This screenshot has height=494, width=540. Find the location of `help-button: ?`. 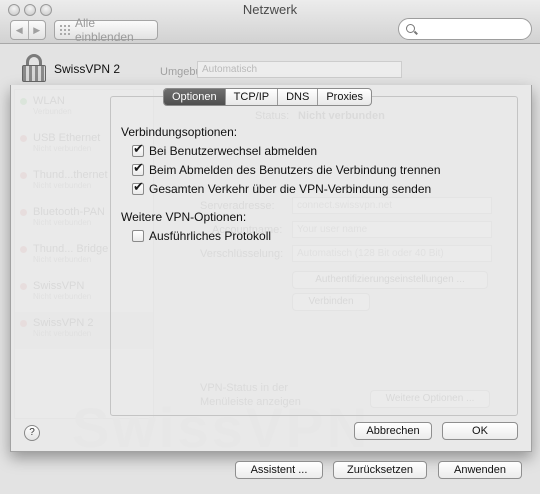

help-button: ? is located at coordinates (32, 433).